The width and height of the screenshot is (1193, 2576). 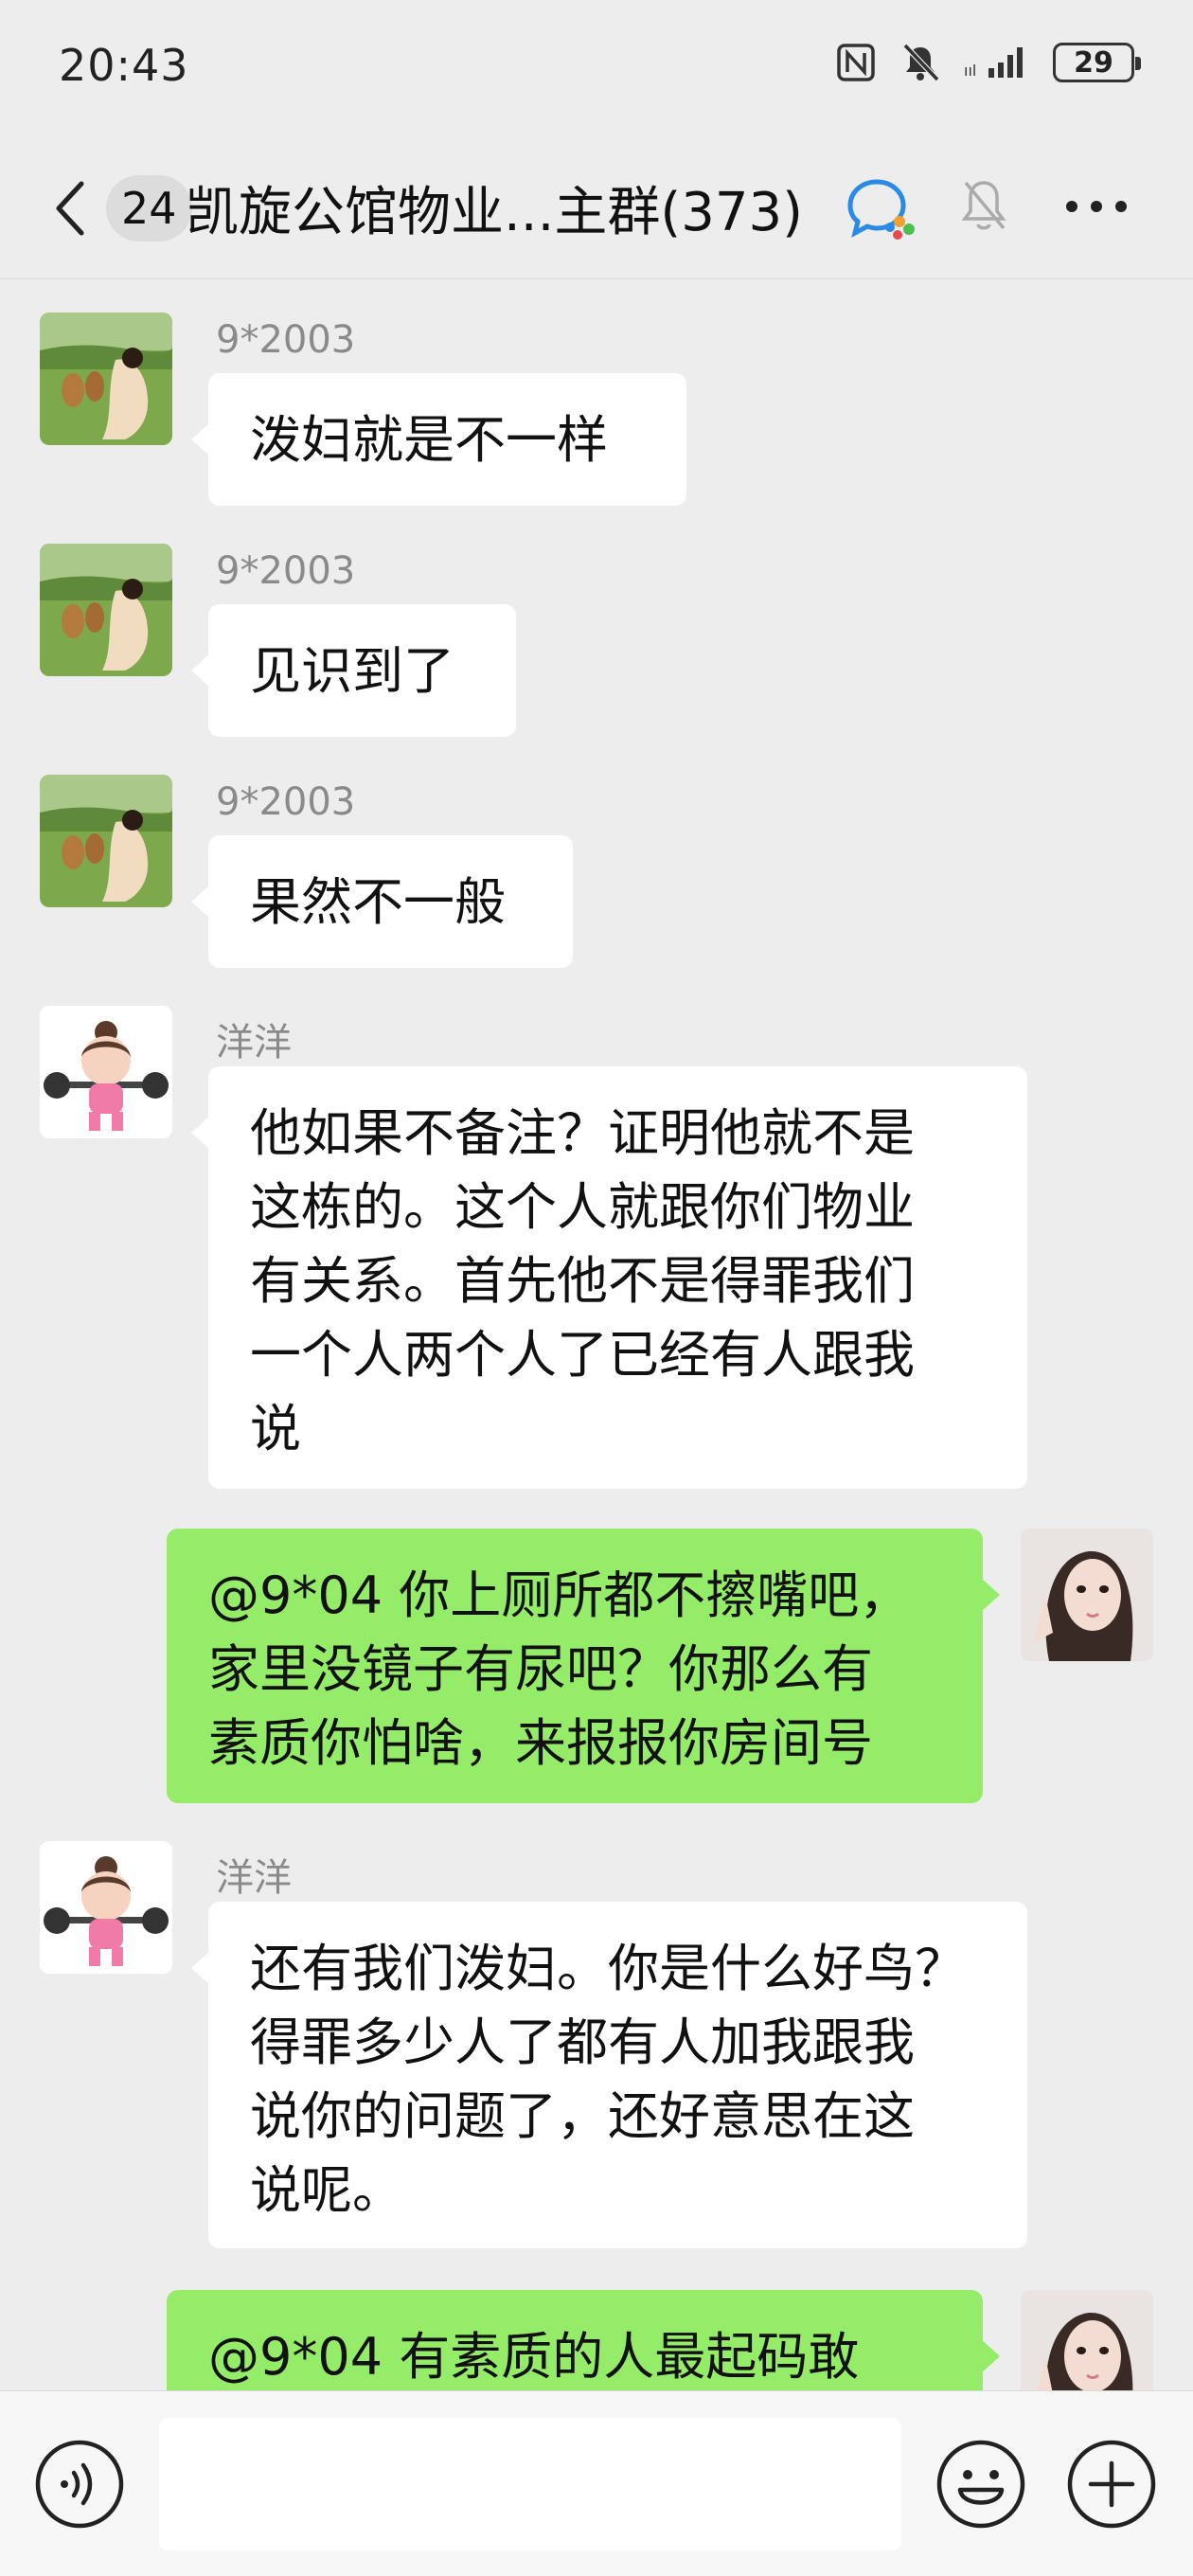 I want to click on battery-icon: 29, so click(x=1097, y=62).